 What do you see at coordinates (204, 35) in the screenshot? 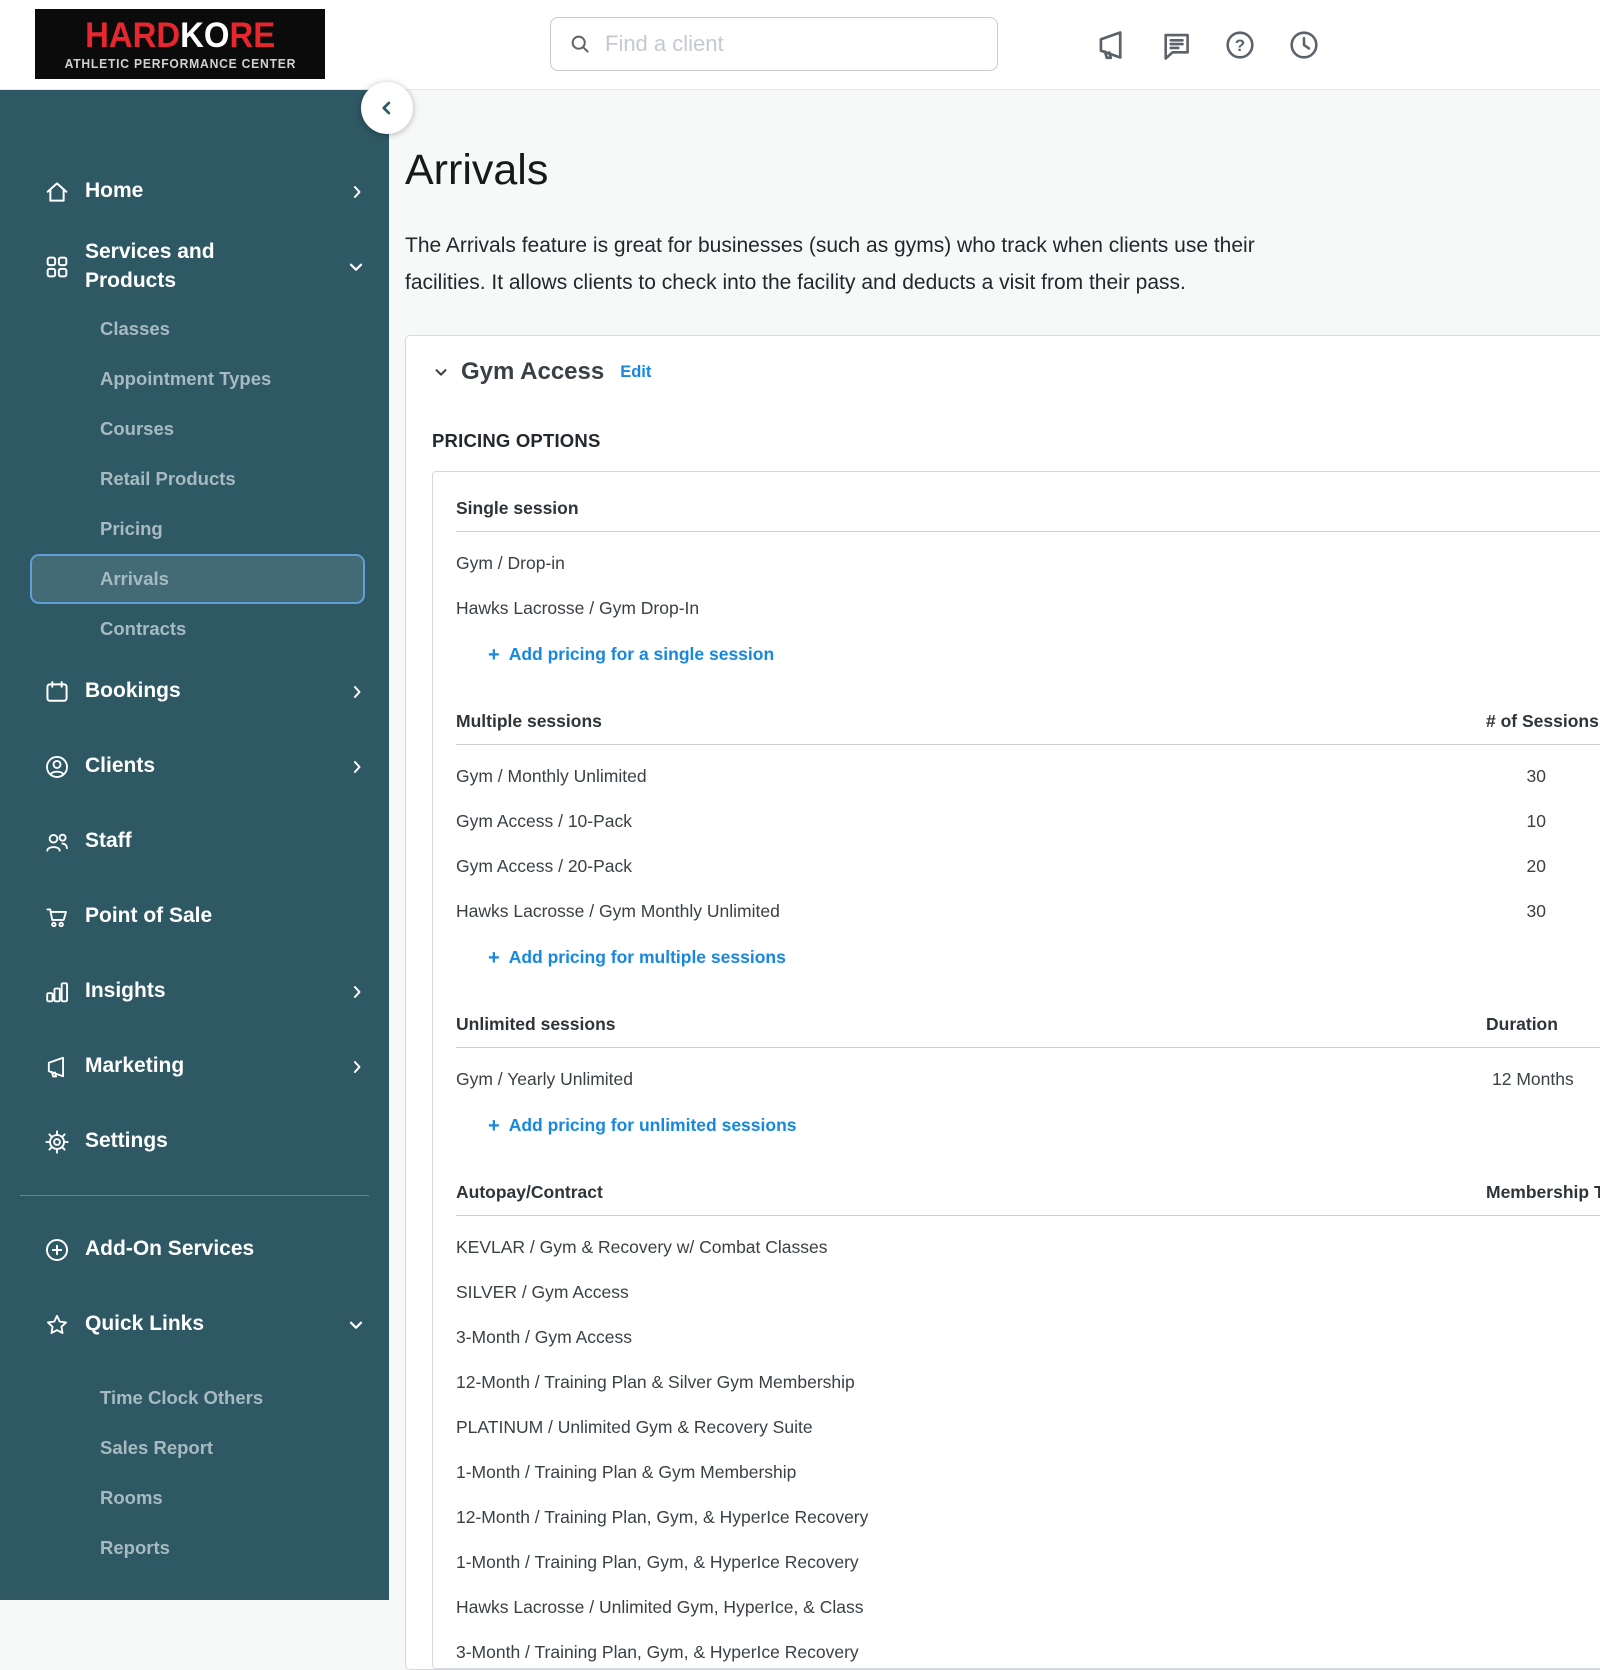
I see `logo-part: KO` at bounding box center [204, 35].